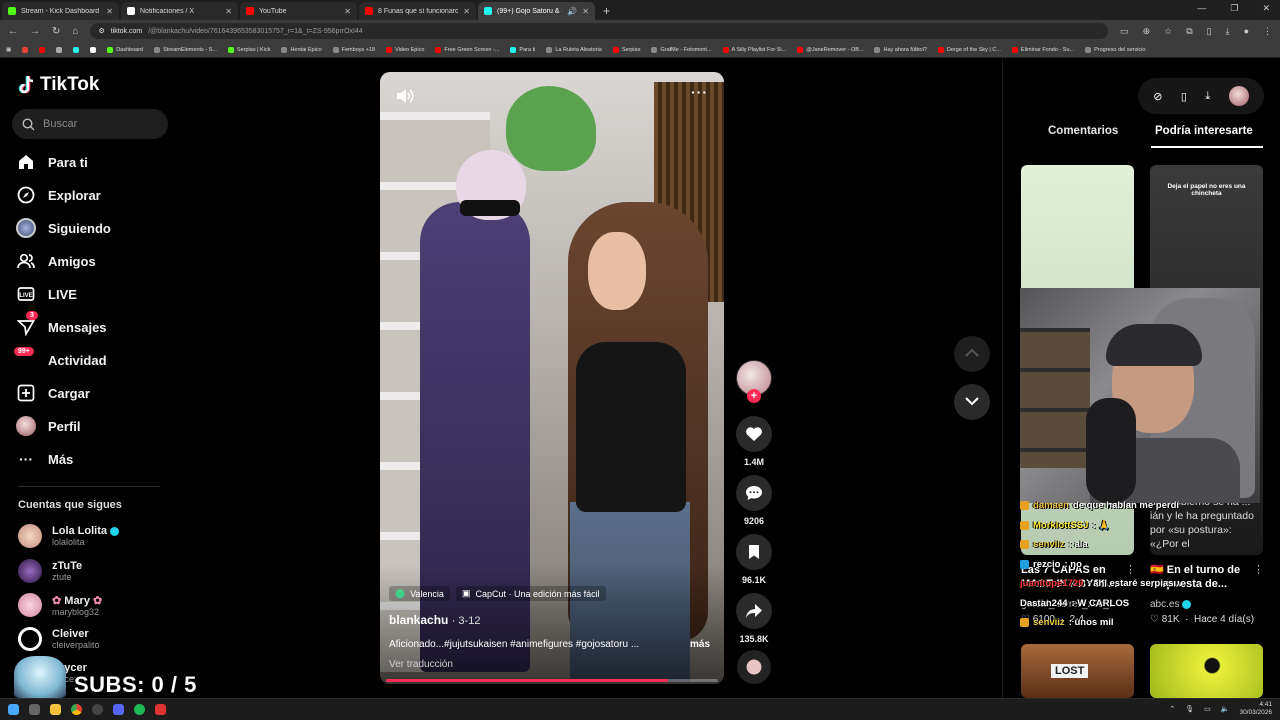 The width and height of the screenshot is (1280, 720). What do you see at coordinates (101, 31) in the screenshot?
I see `site-info-icon: ⚙` at bounding box center [101, 31].